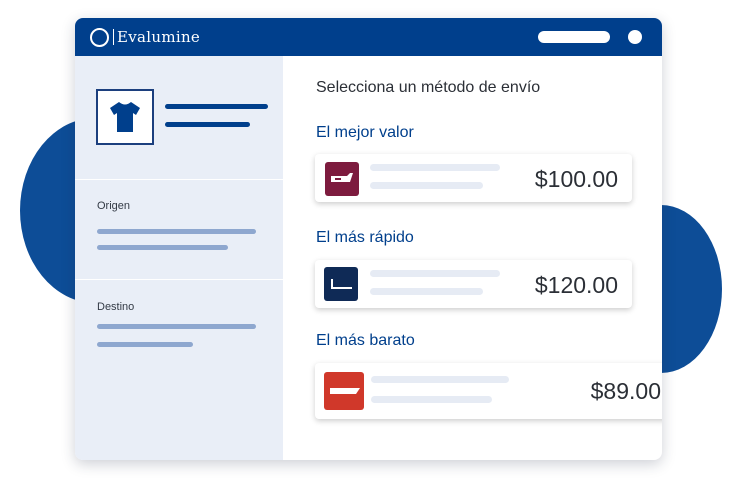 This screenshot has height=492, width=744. Describe the element at coordinates (574, 37) in the screenshot. I see `titlebar-pill` at that location.